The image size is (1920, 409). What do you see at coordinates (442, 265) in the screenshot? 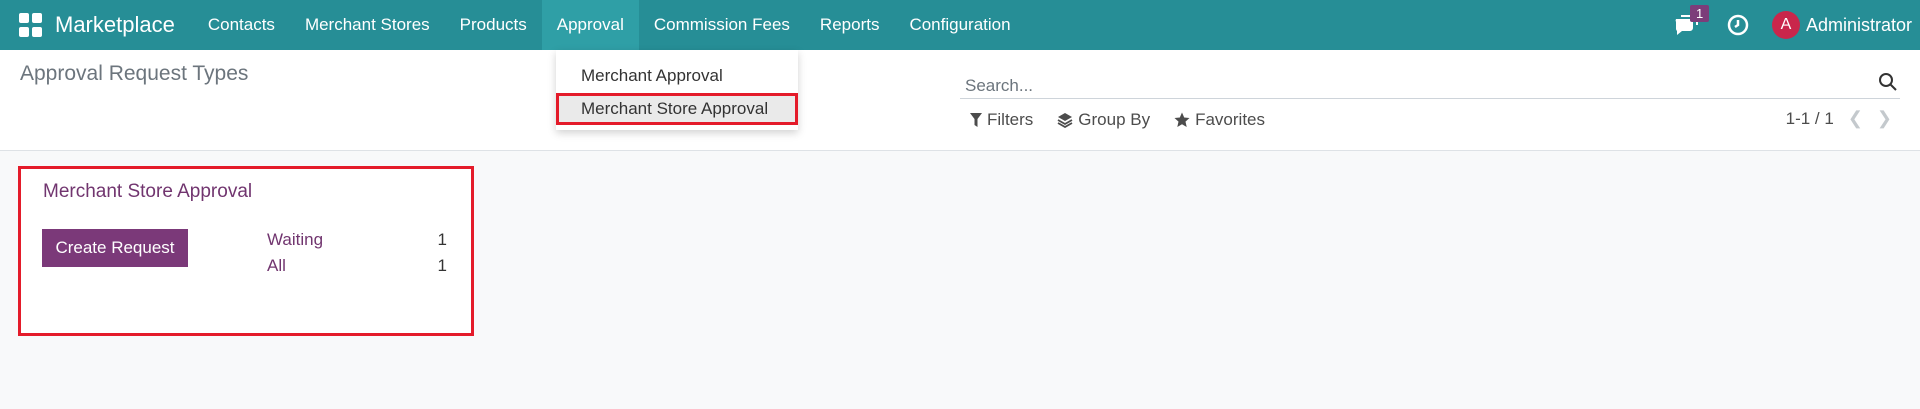
I see `all-count: 1` at bounding box center [442, 265].